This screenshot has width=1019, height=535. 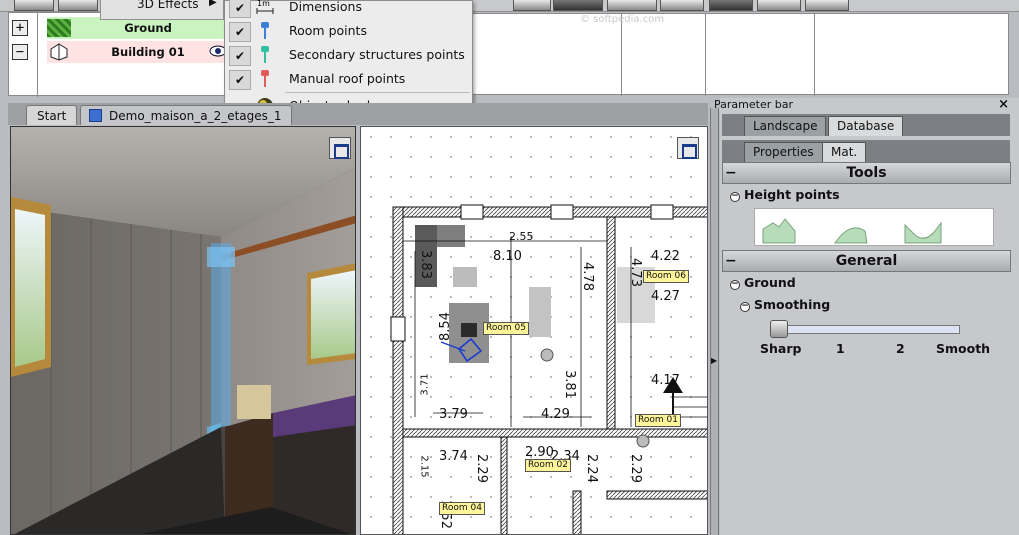 I want to click on menu-item-room-points: ✔ Room points, so click(x=348, y=31).